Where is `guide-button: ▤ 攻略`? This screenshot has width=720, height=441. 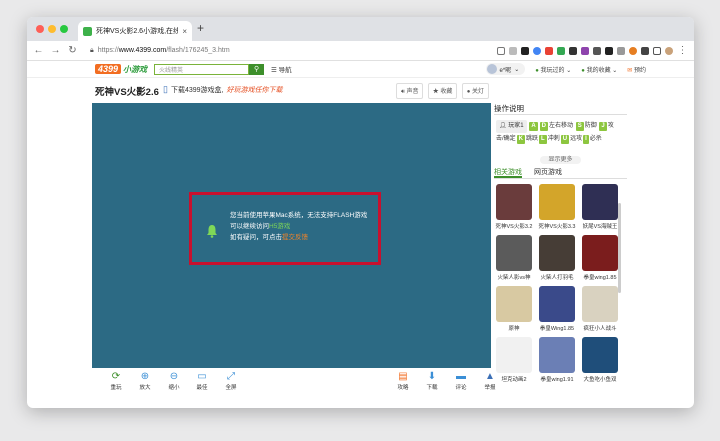 guide-button: ▤ 攻略 is located at coordinates (403, 381).